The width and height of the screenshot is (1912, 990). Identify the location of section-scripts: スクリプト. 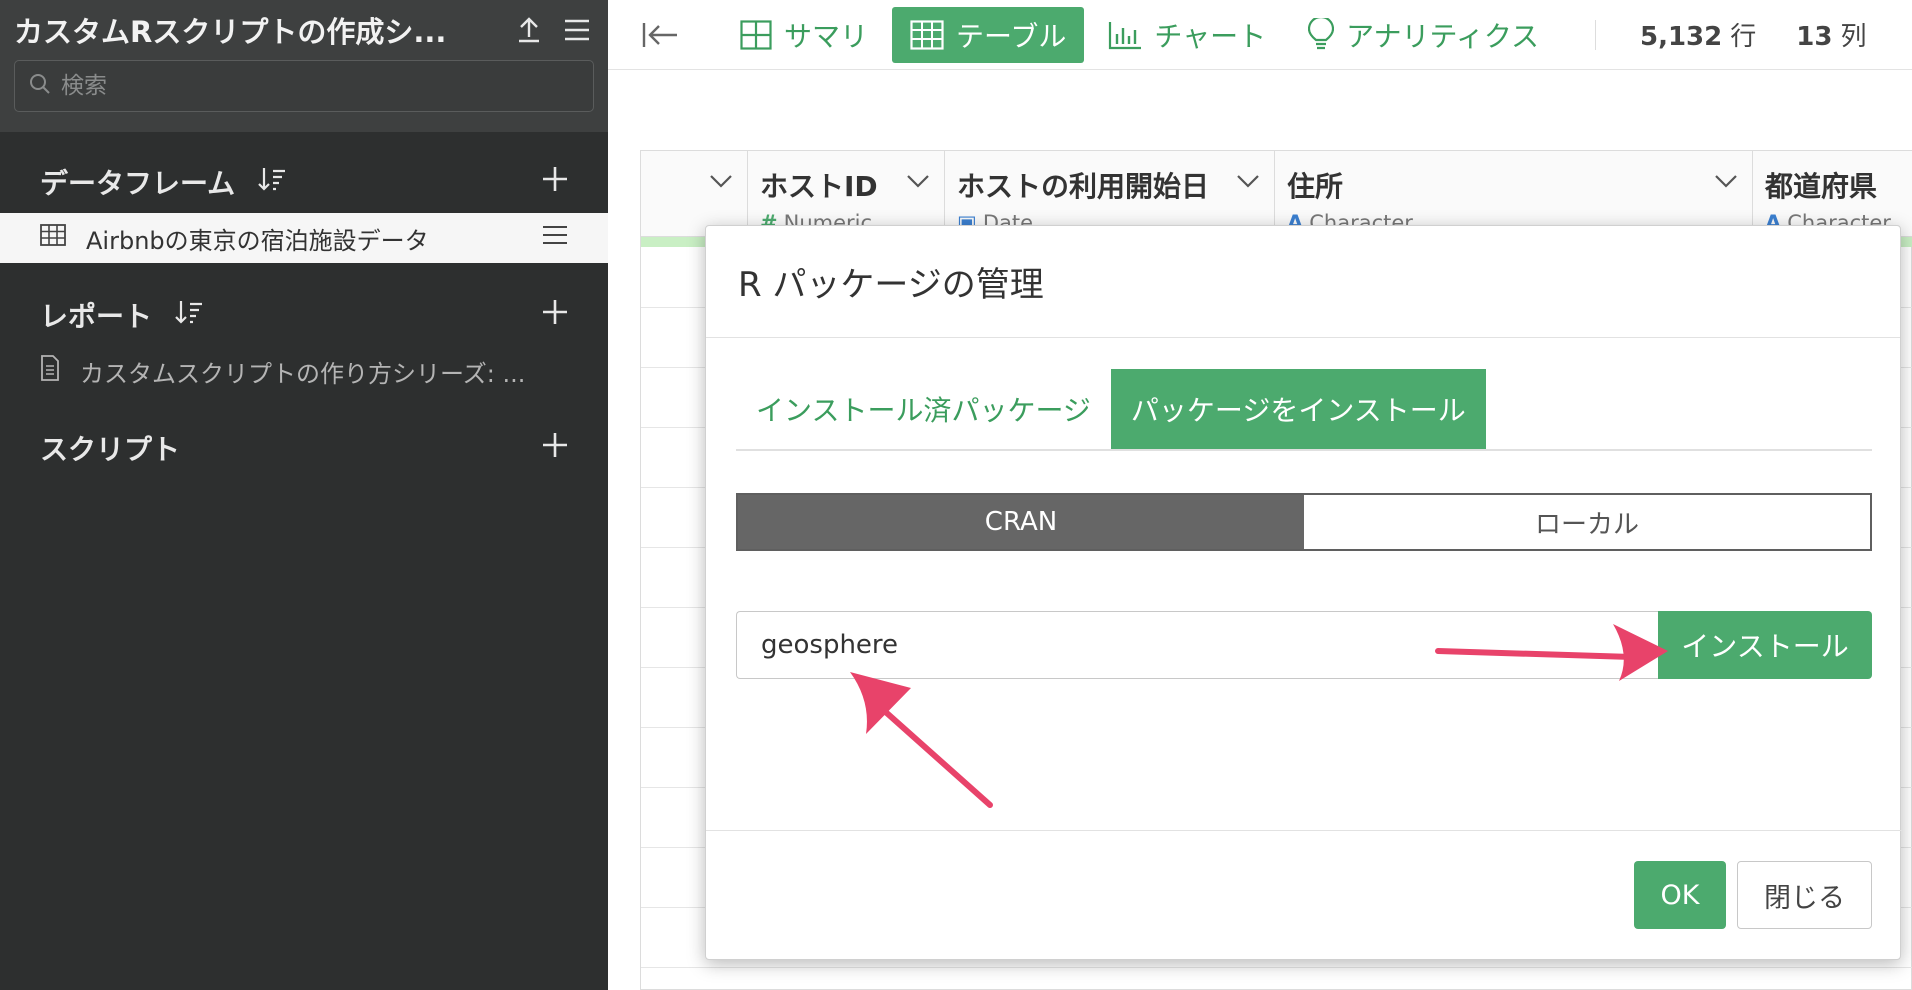
(304, 448).